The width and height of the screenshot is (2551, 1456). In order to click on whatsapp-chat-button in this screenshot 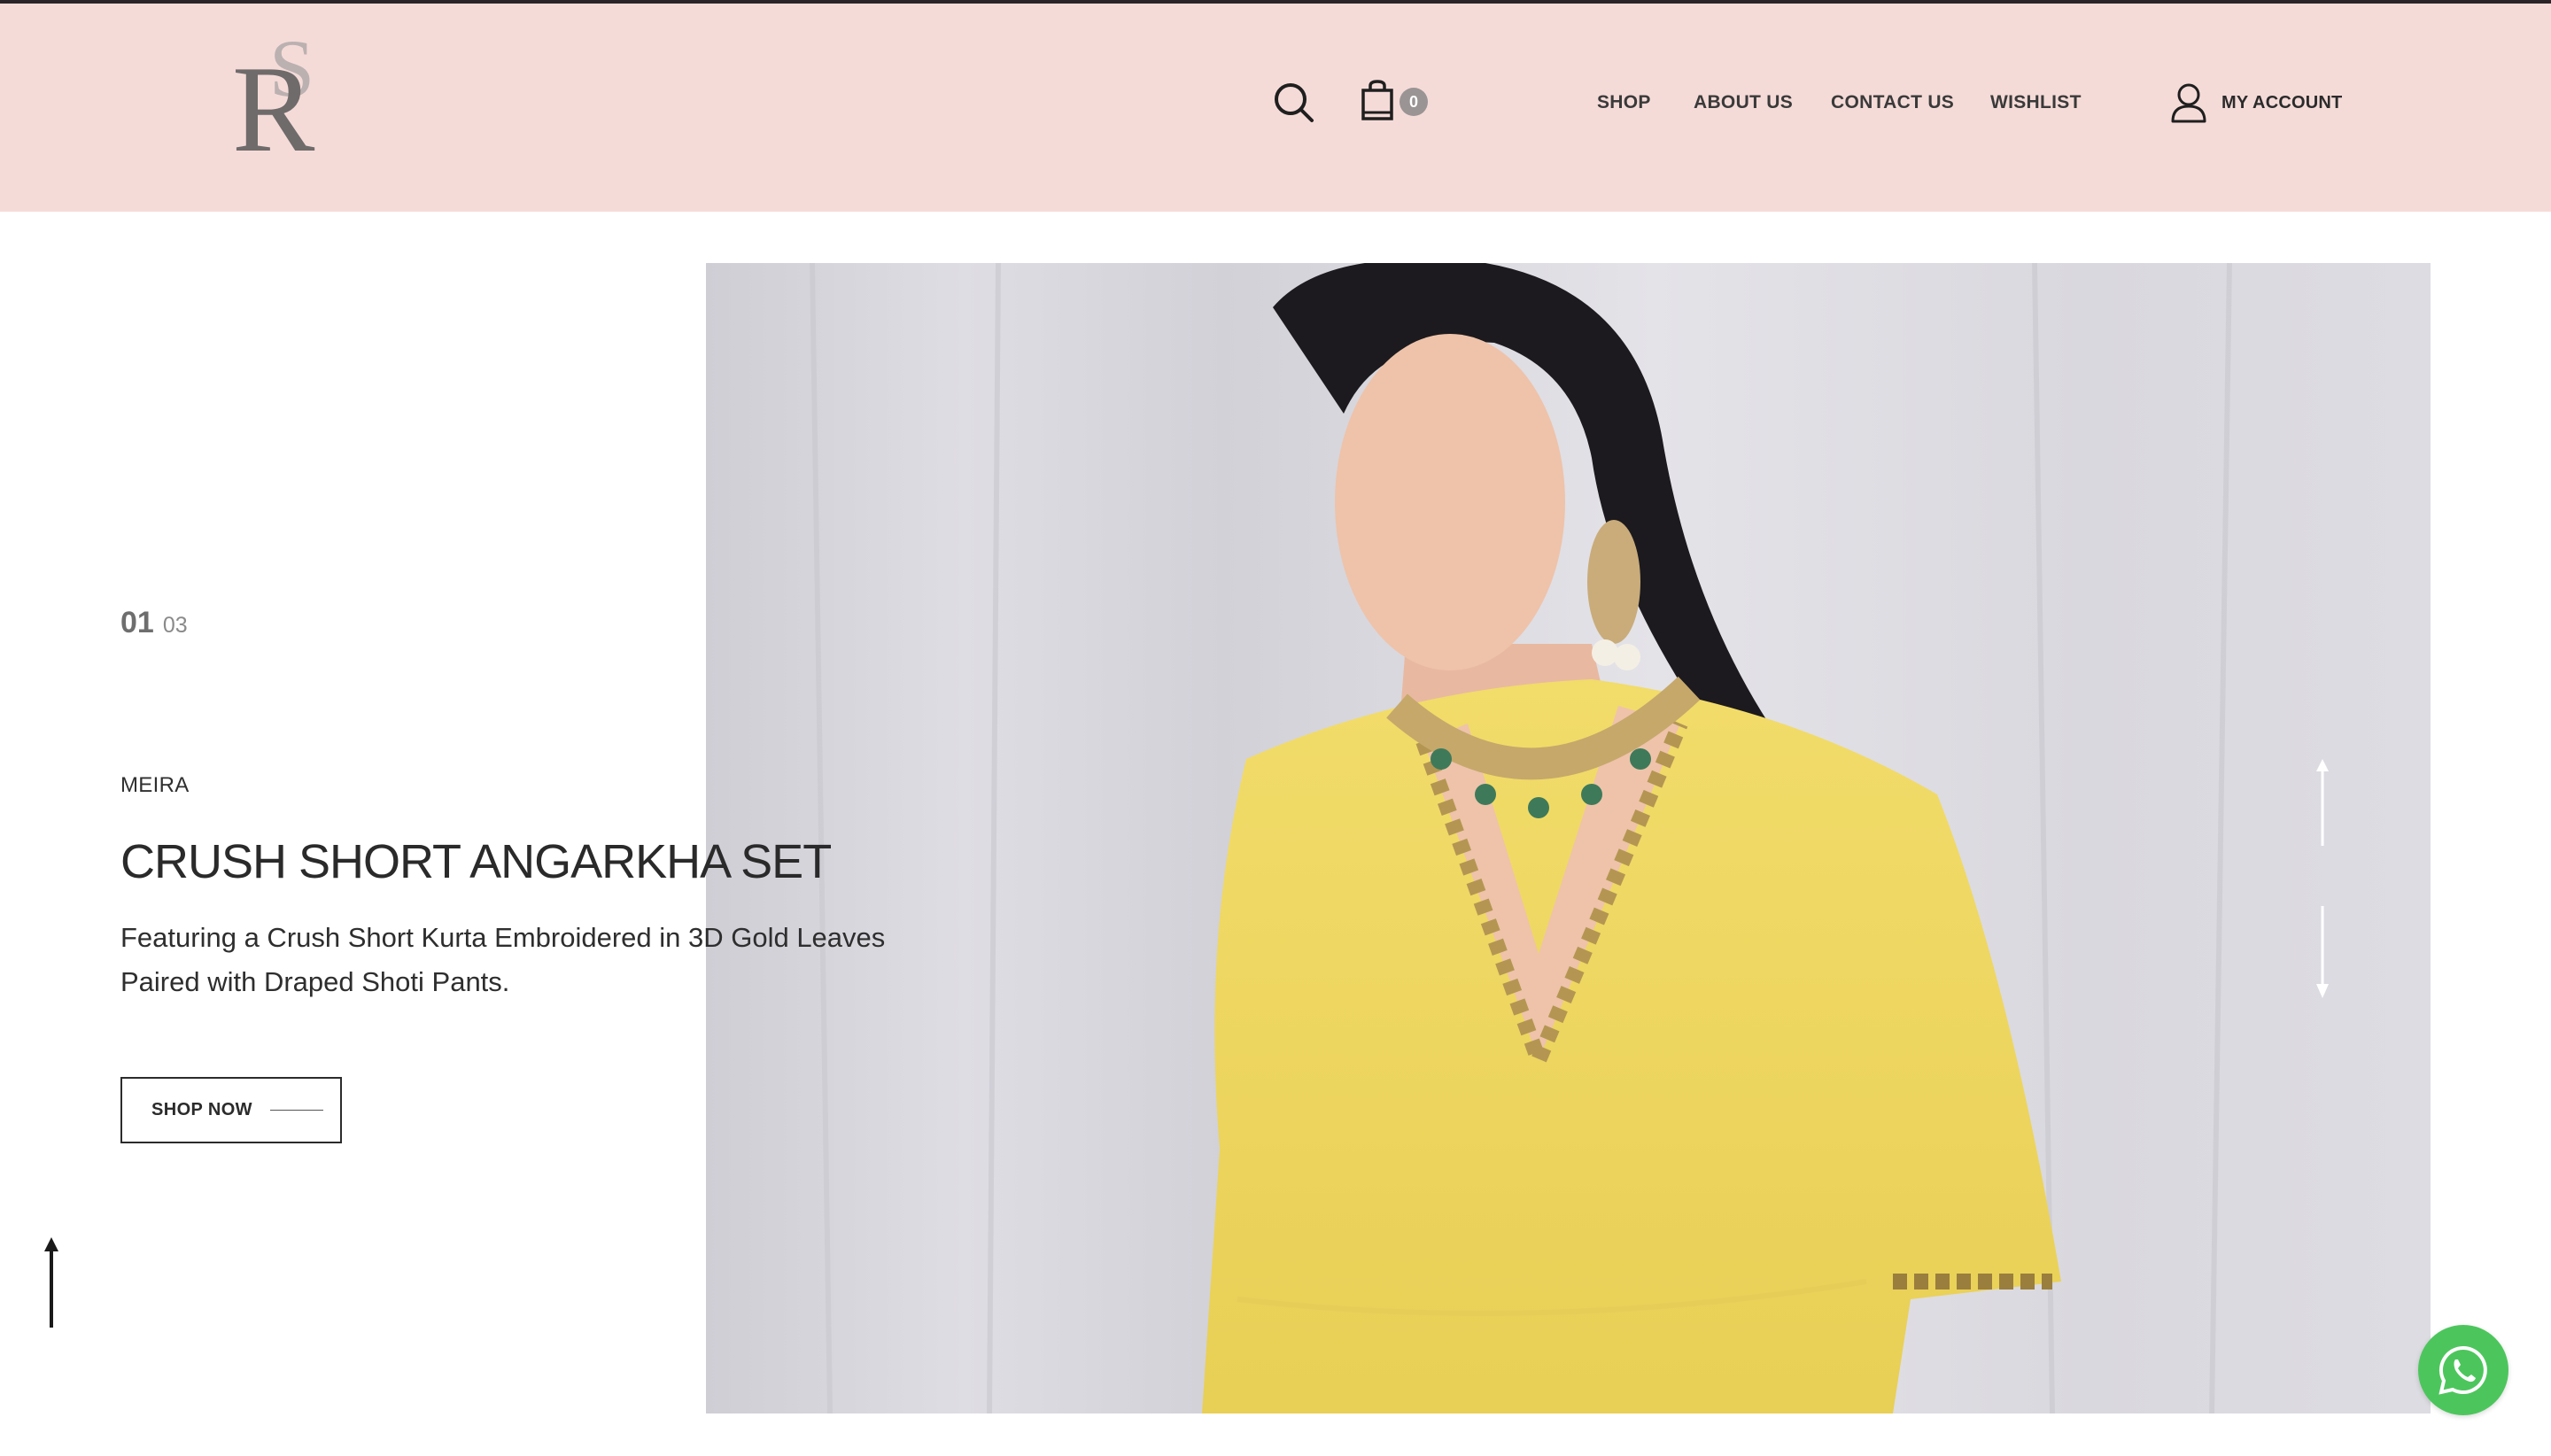, I will do `click(2463, 1370)`.